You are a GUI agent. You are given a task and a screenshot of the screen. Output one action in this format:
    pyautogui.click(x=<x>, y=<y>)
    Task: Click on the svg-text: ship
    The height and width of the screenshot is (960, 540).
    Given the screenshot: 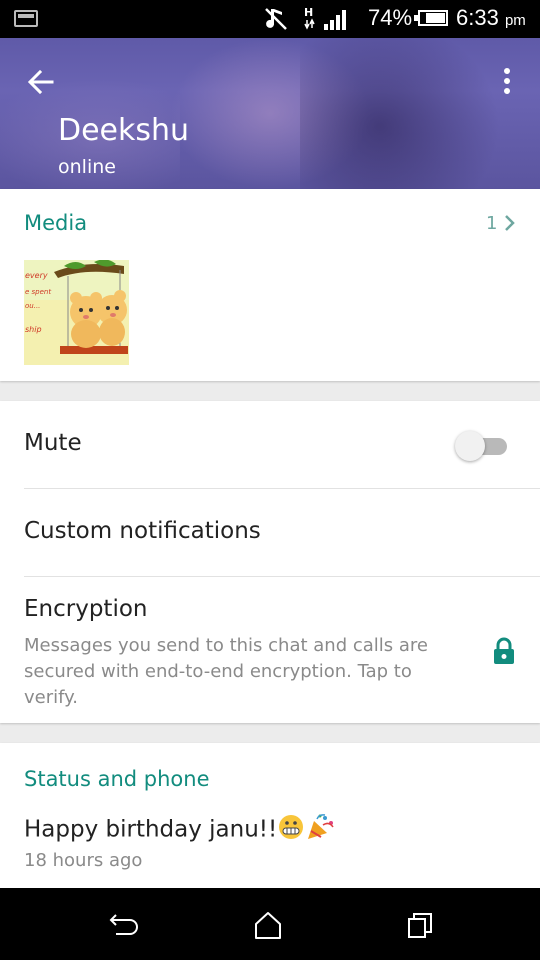 What is the action you would take?
    pyautogui.click(x=33, y=329)
    